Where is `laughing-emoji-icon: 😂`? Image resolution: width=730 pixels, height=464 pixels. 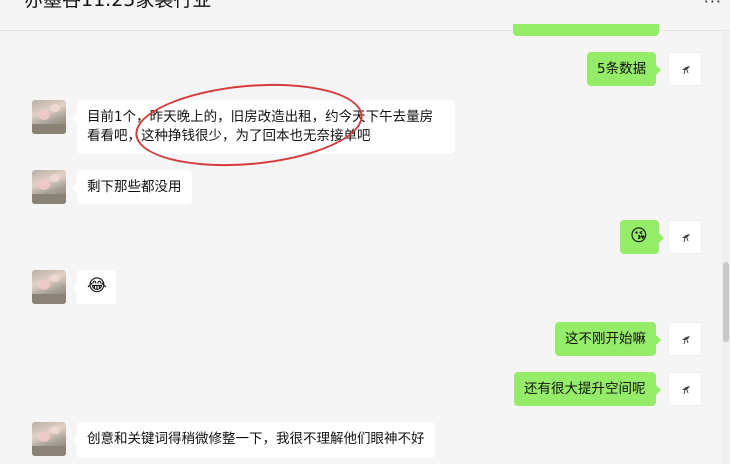
laughing-emoji-icon: 😂 is located at coordinates (97, 286).